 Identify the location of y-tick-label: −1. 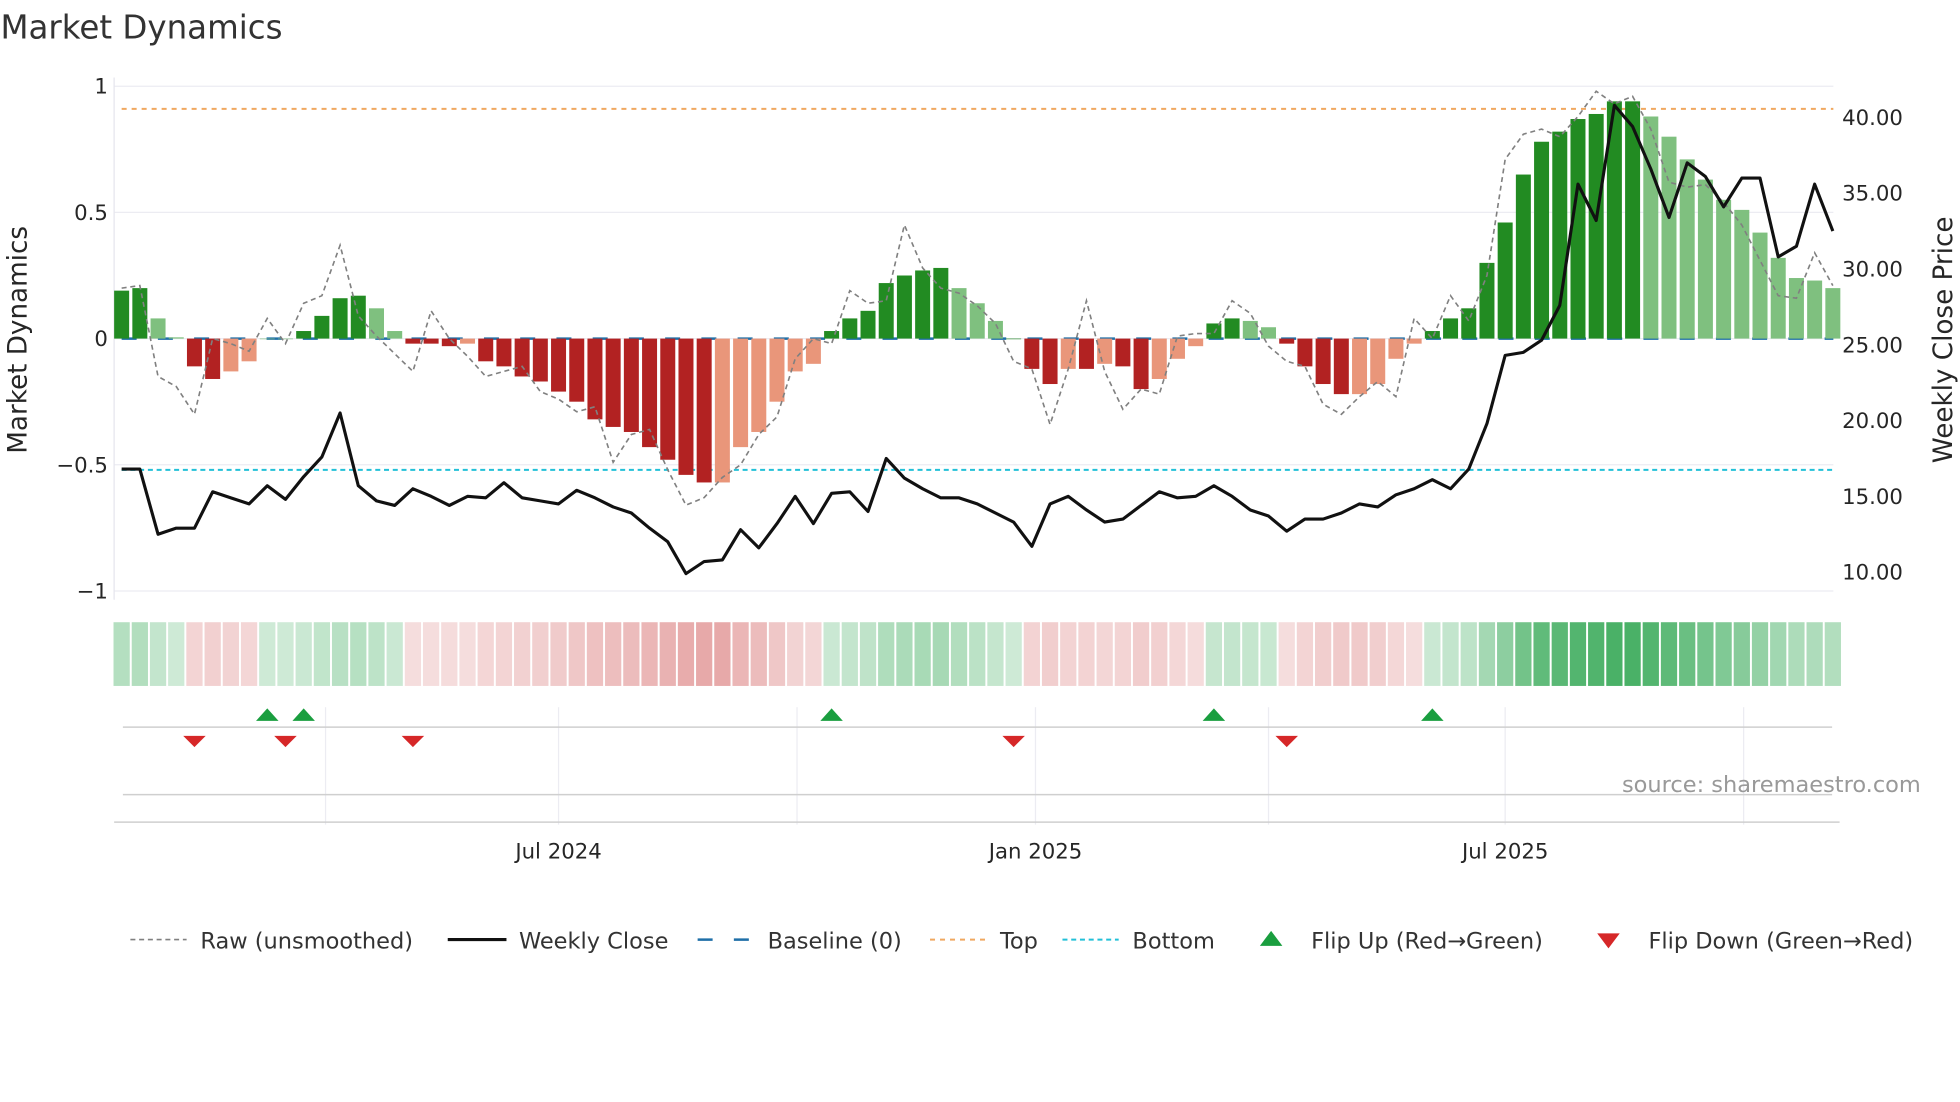
(92, 591).